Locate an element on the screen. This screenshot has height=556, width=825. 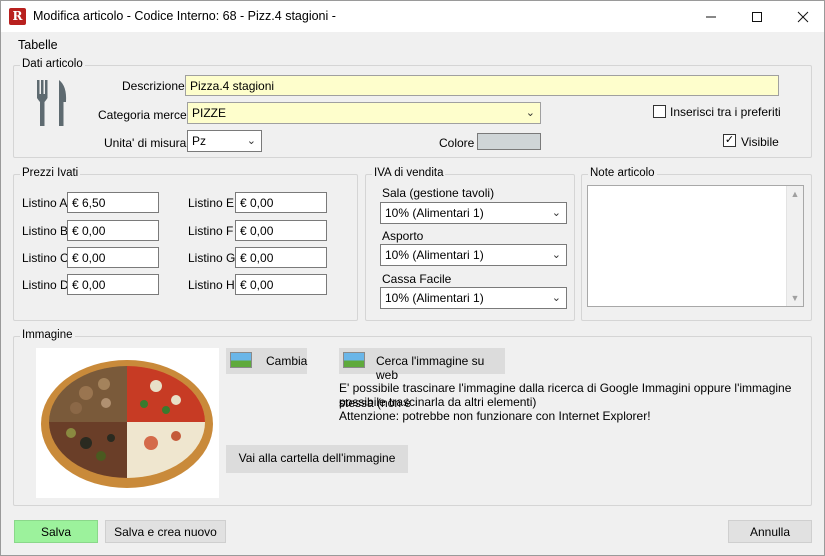
categoria-merce-label: Categoria merce is located at coordinates (142, 115).